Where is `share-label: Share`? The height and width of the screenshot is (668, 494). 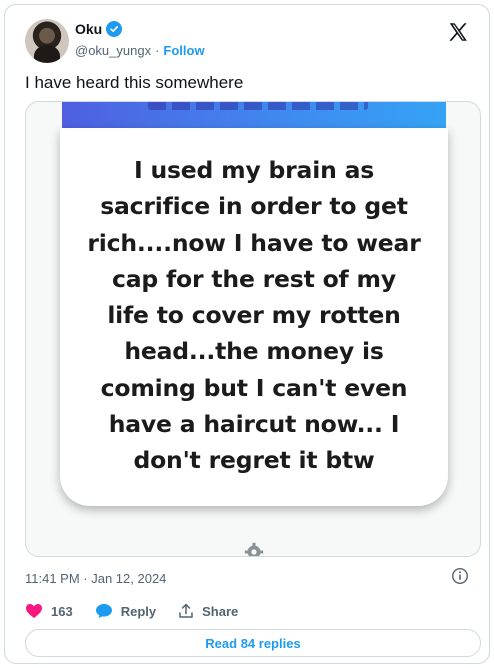 share-label: Share is located at coordinates (220, 611).